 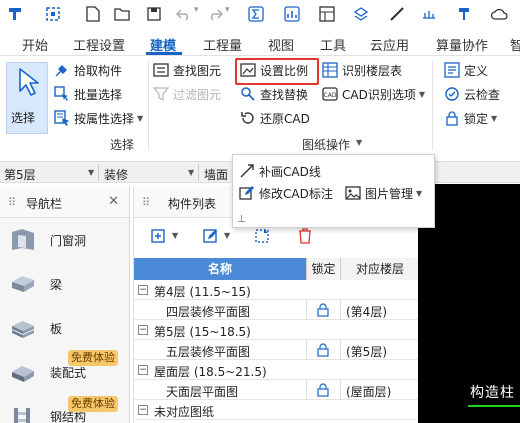 I want to click on open-folder-icon, so click(x=122, y=14).